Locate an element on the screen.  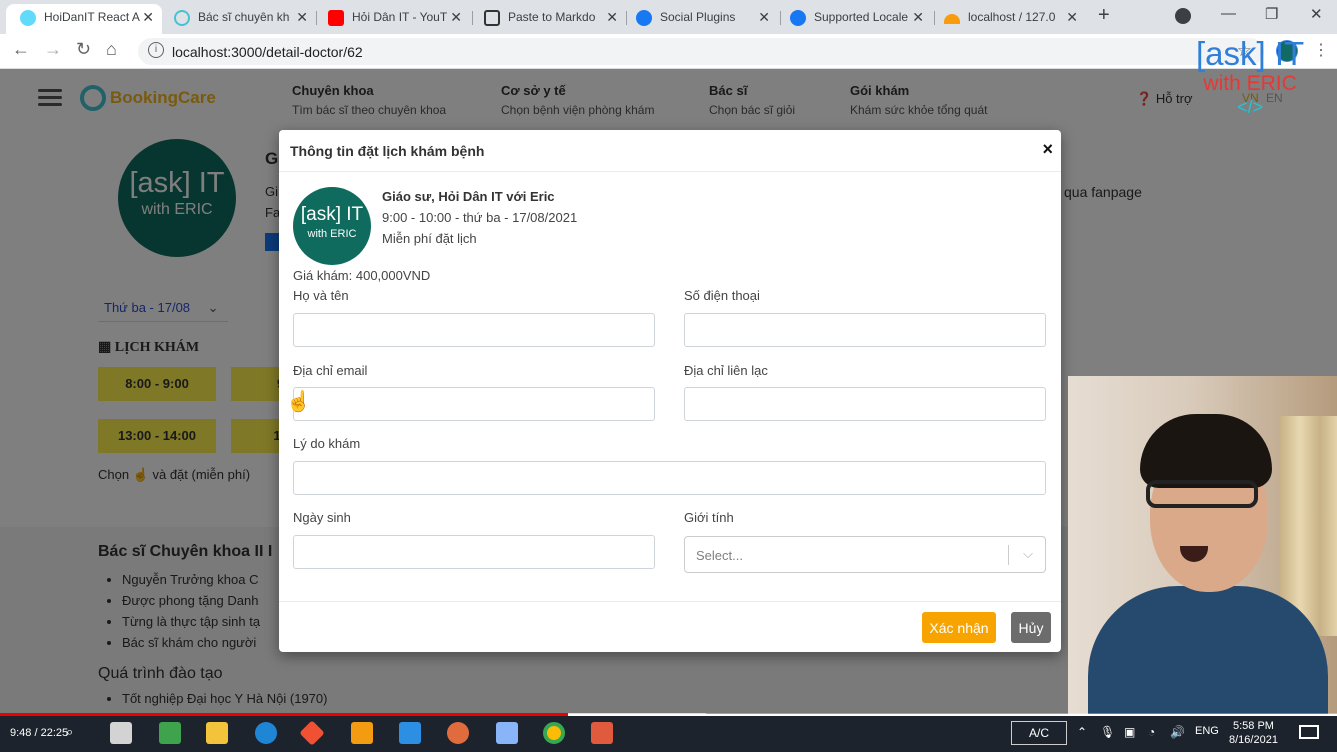
field-label: Ngày sinh is located at coordinates (322, 517).